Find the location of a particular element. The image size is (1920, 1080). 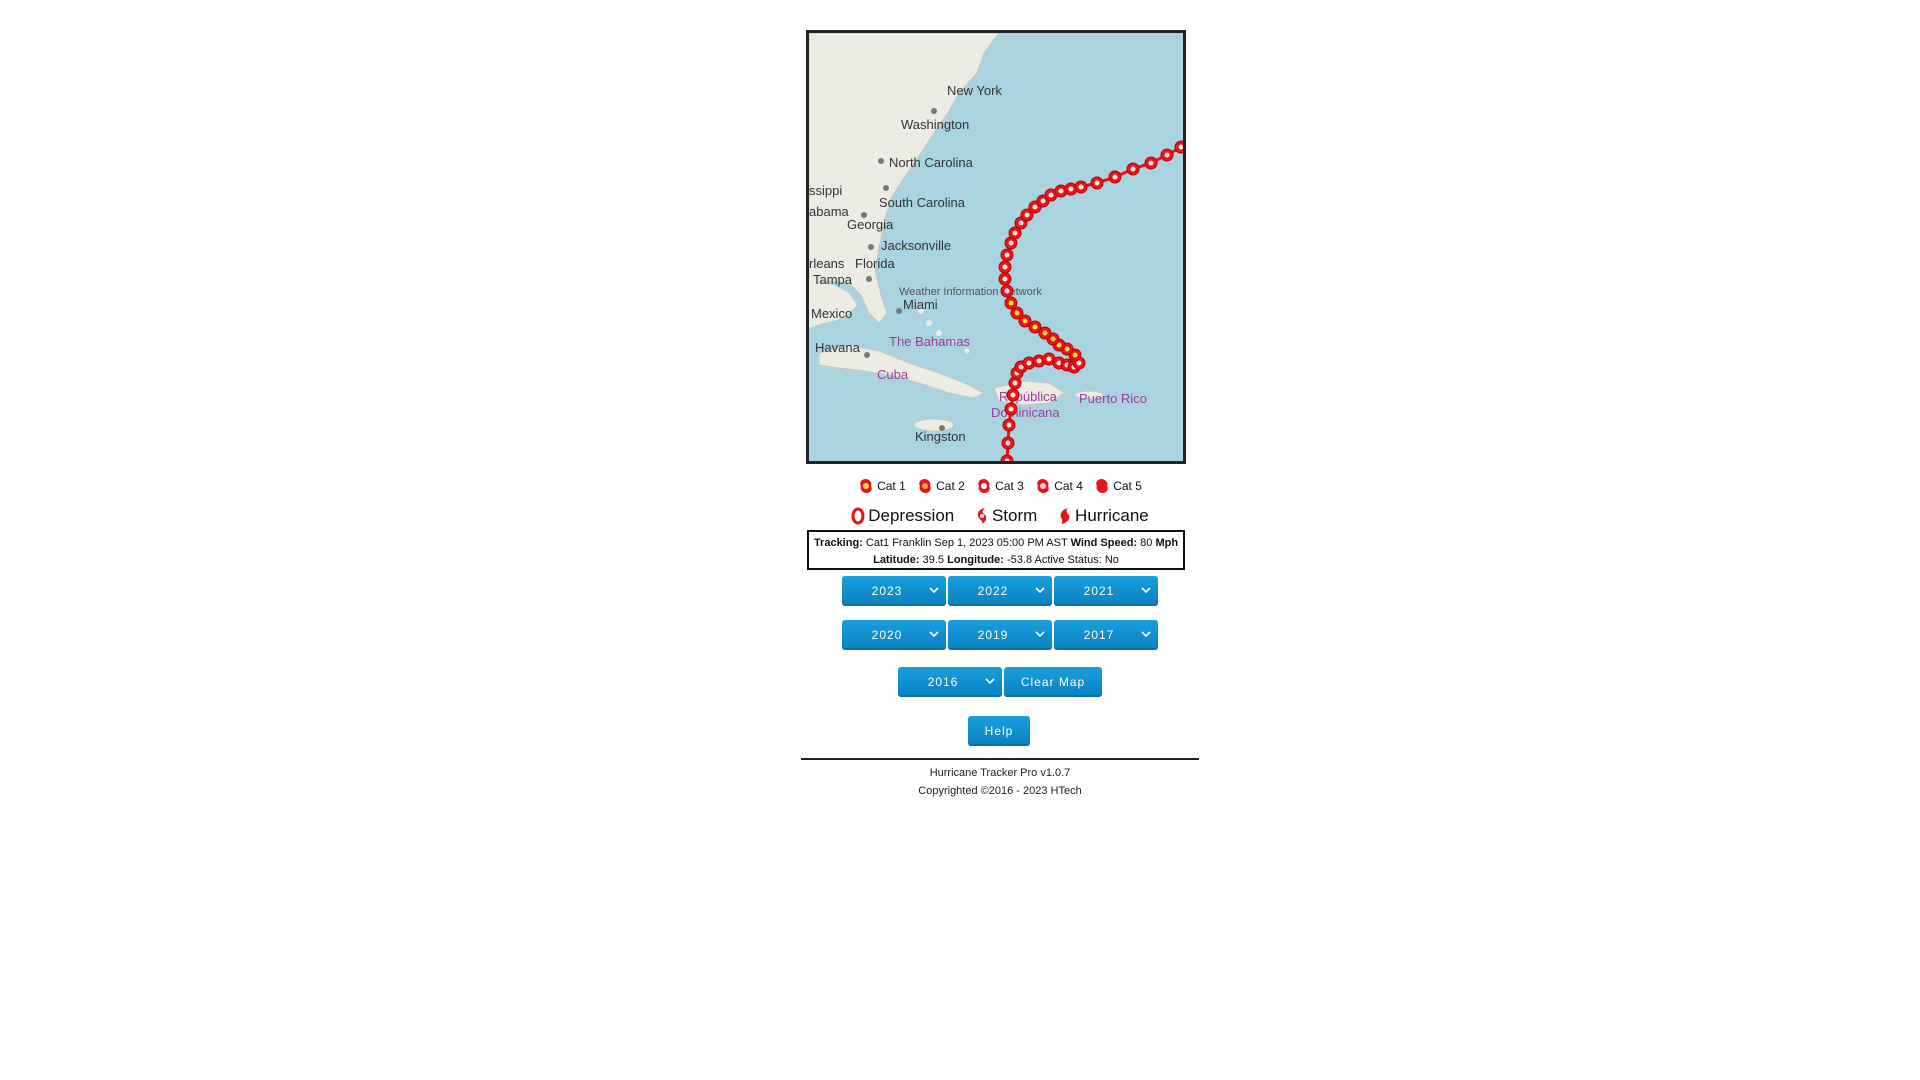

year-select-value: 2017 is located at coordinates (1099, 635).